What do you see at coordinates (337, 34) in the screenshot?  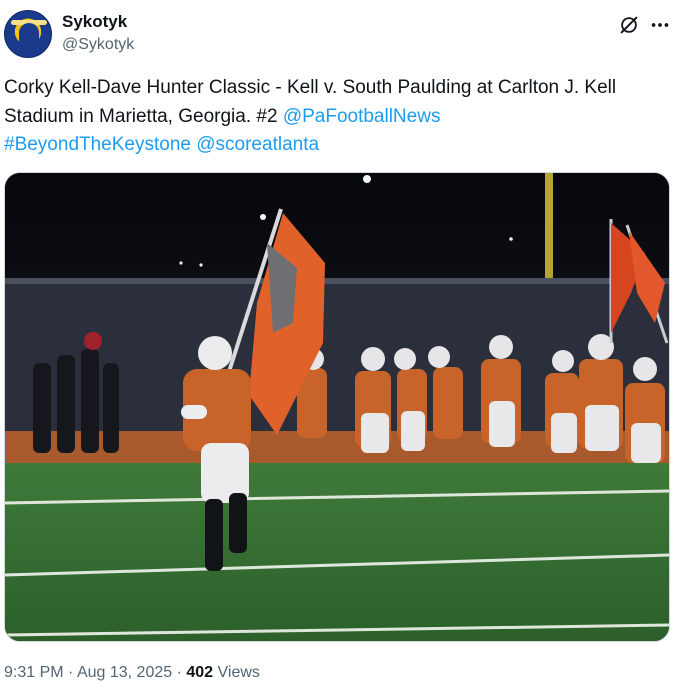 I see `tweet-header: Sykotyk @Sykotyk` at bounding box center [337, 34].